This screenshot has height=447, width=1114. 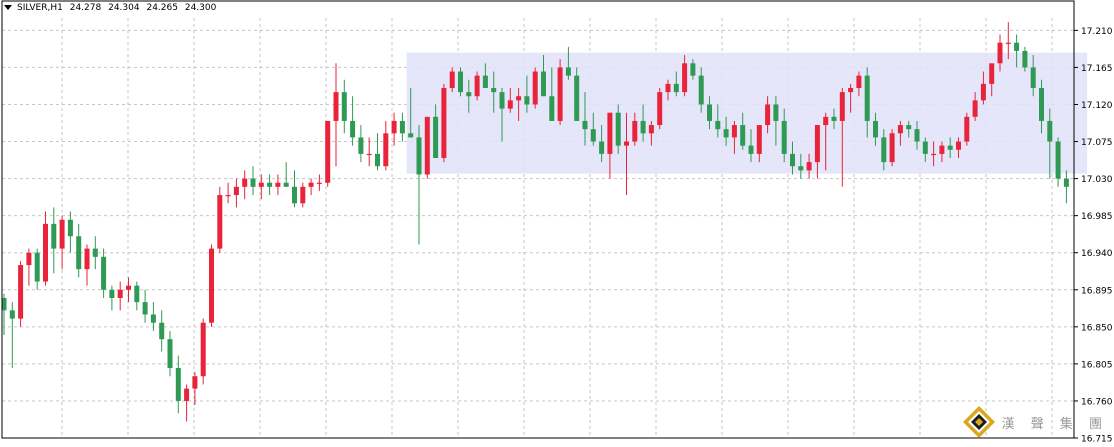 What do you see at coordinates (40, 8) in the screenshot?
I see `symbol-label: SILVER,H1` at bounding box center [40, 8].